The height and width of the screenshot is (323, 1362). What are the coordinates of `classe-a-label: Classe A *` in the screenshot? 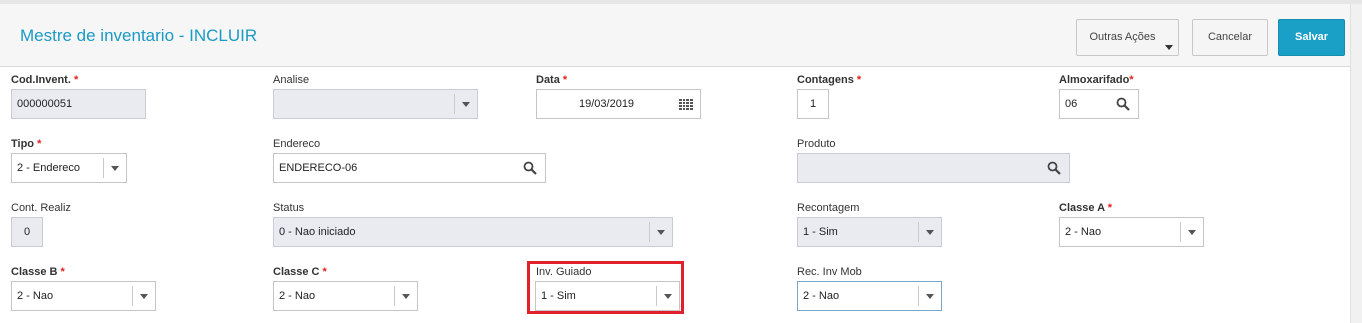 It's located at (1085, 208).